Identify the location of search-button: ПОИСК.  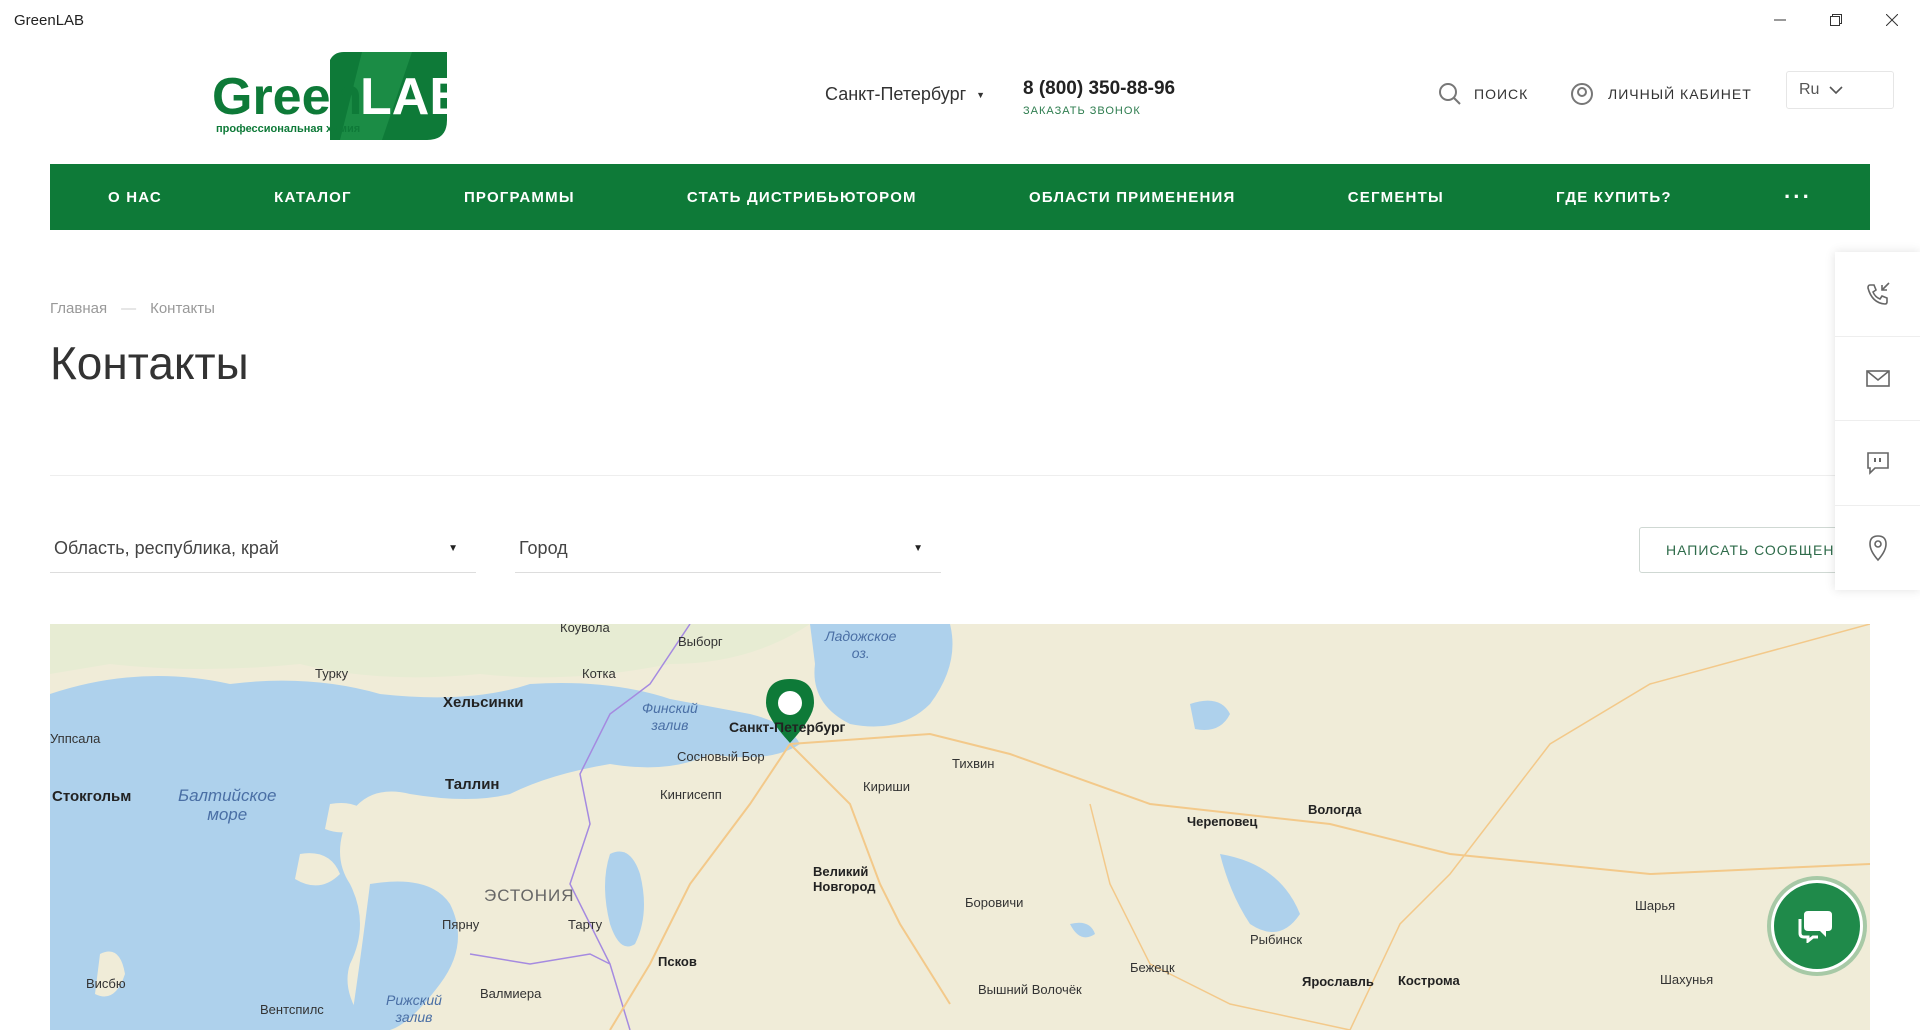
(1483, 94).